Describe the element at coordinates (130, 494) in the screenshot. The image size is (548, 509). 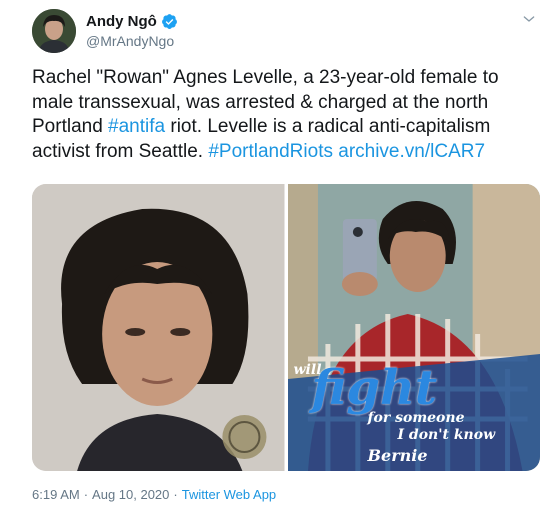
I see `tweet-date: Aug 10, 2020` at that location.